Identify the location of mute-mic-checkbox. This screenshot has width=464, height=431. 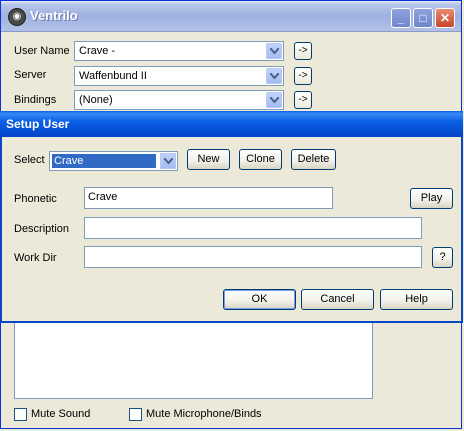
(135, 414).